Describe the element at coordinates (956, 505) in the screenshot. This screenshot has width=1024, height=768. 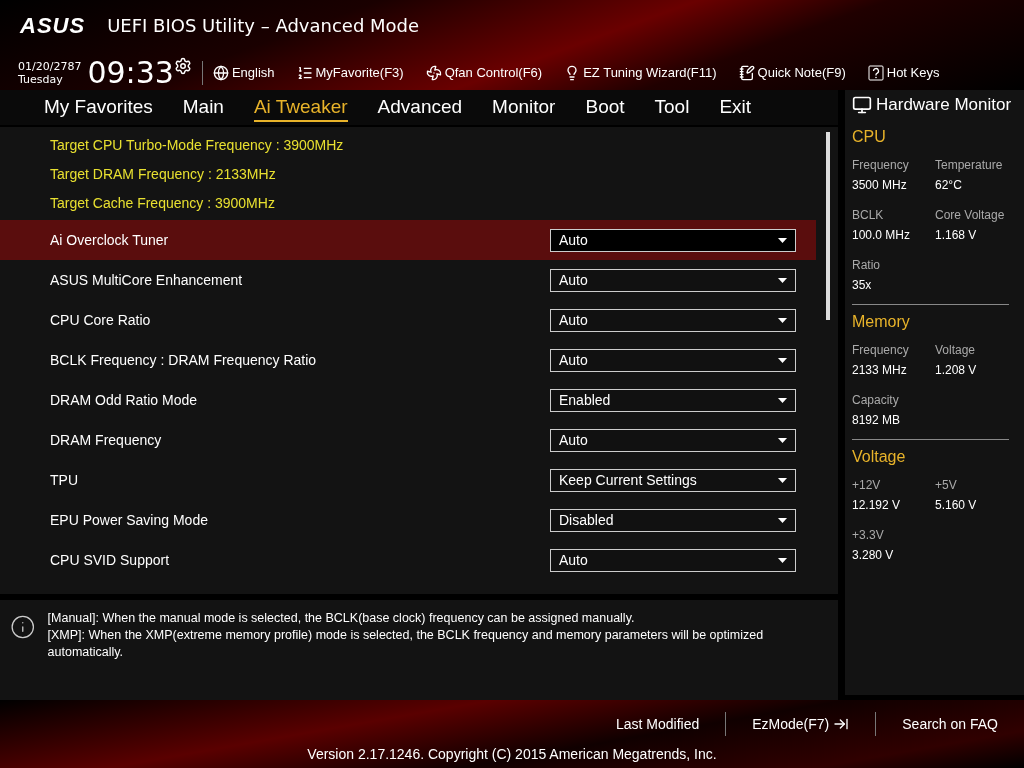
I see `metric-value: 5.160 V` at that location.